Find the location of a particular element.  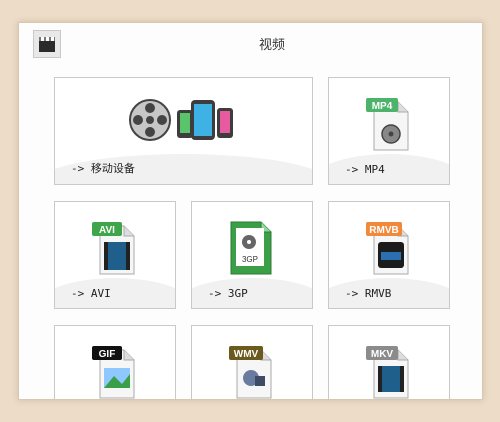

3gp-file-icon: 3GP is located at coordinates (251, 248).